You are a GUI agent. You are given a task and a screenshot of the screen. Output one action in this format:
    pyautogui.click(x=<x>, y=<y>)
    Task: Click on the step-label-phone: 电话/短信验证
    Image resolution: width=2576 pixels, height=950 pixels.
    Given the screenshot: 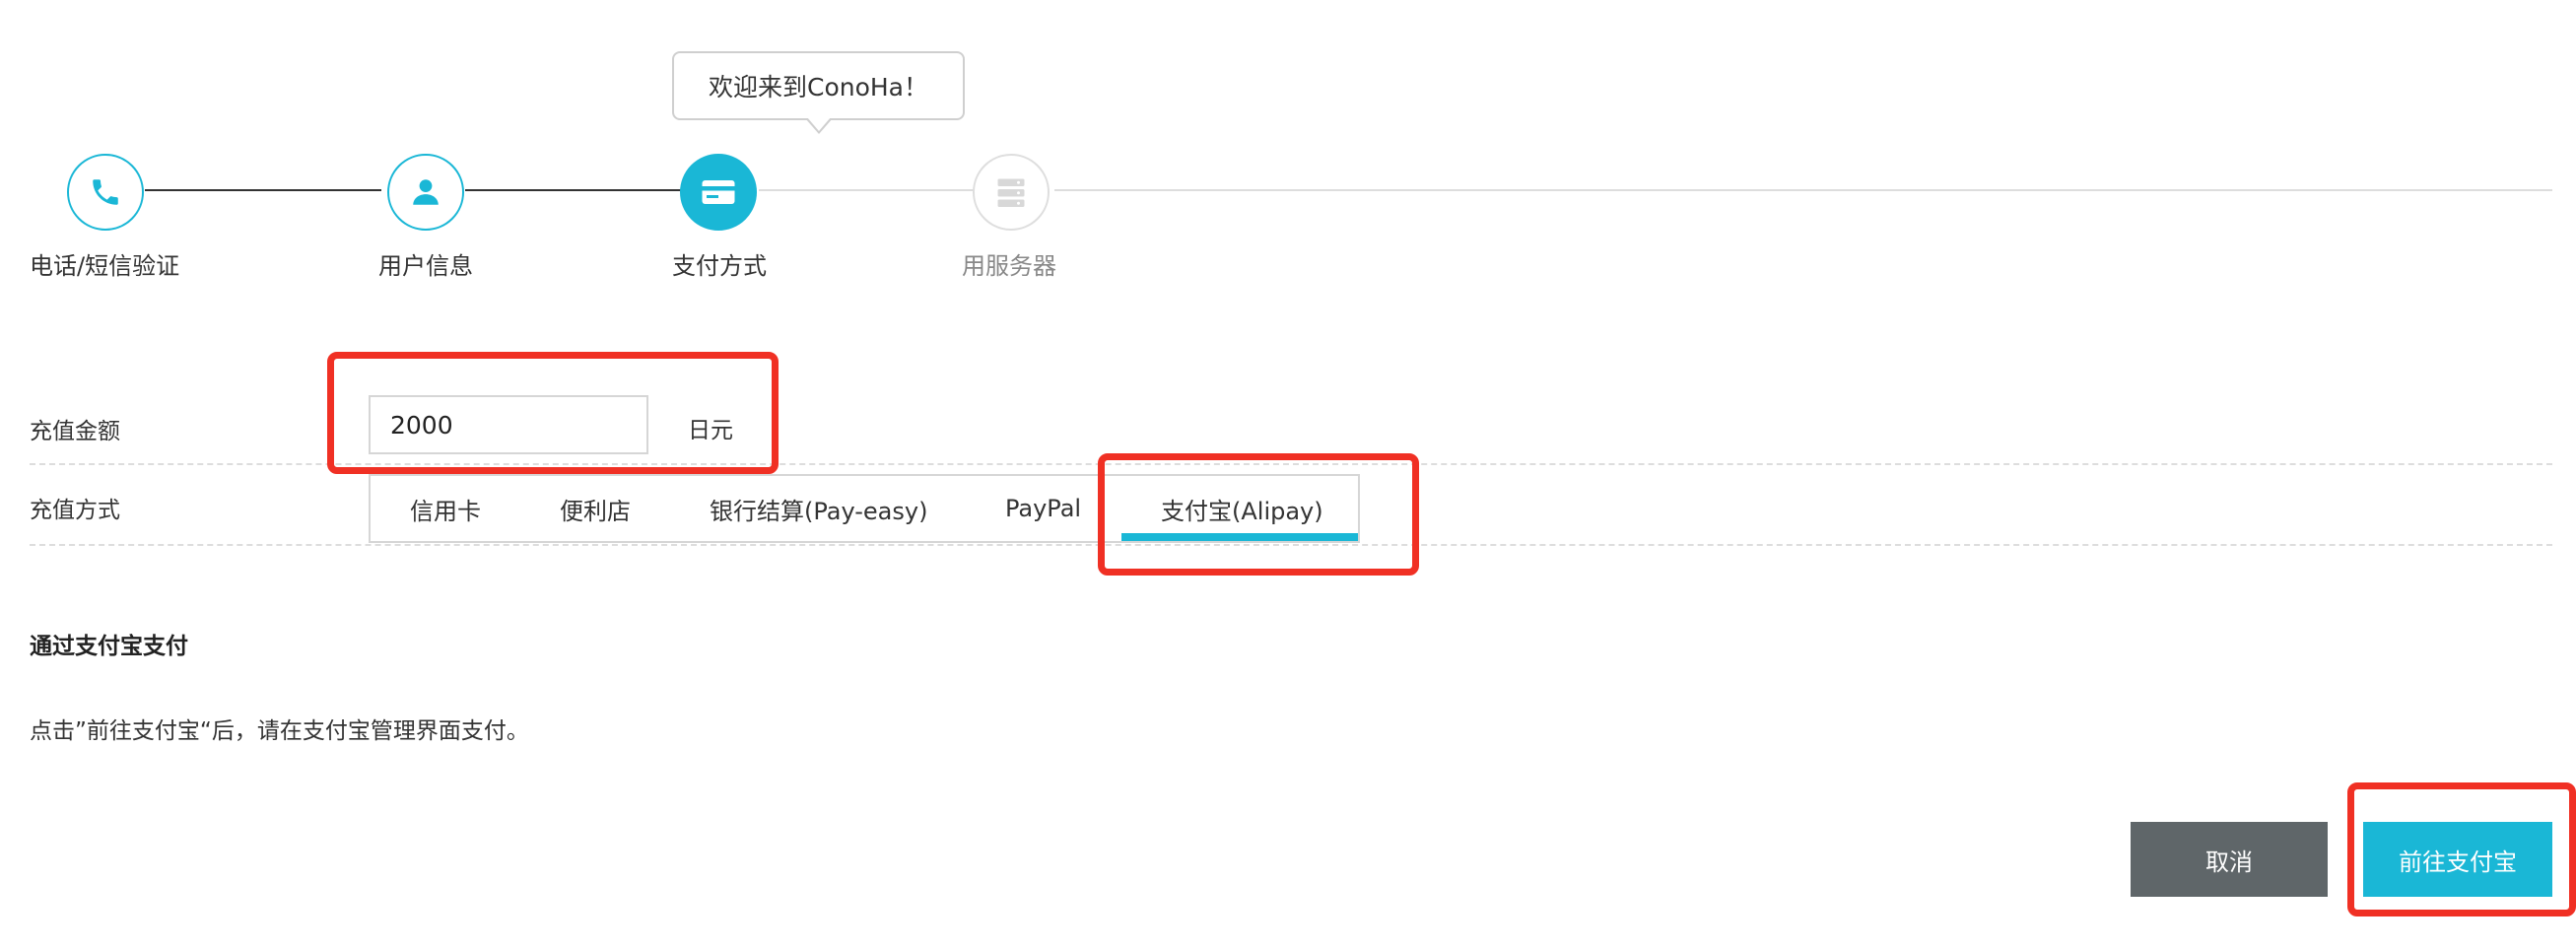 What is the action you would take?
    pyautogui.click(x=105, y=266)
    